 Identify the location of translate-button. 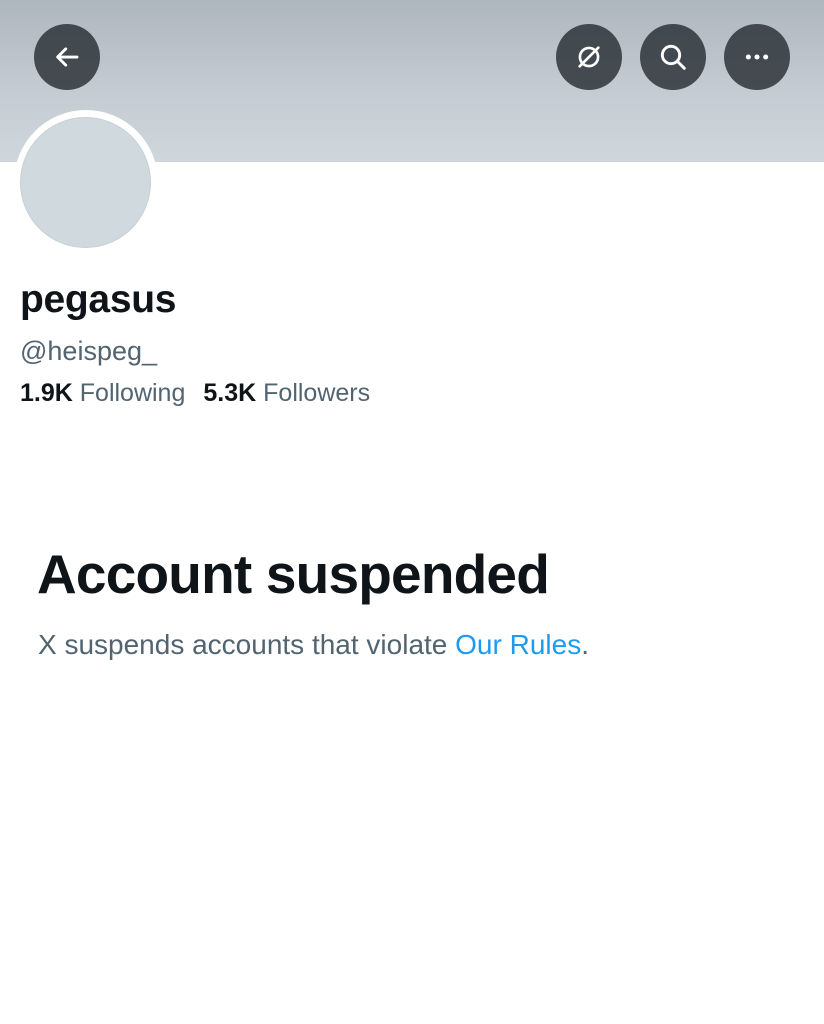
(589, 57).